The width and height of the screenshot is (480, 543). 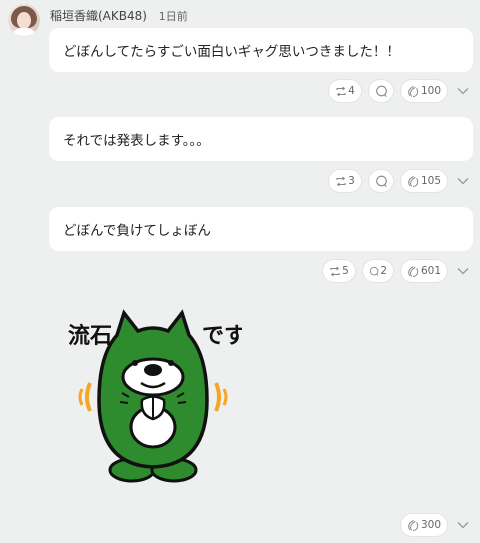 I want to click on clap-count: 105, so click(x=430, y=181).